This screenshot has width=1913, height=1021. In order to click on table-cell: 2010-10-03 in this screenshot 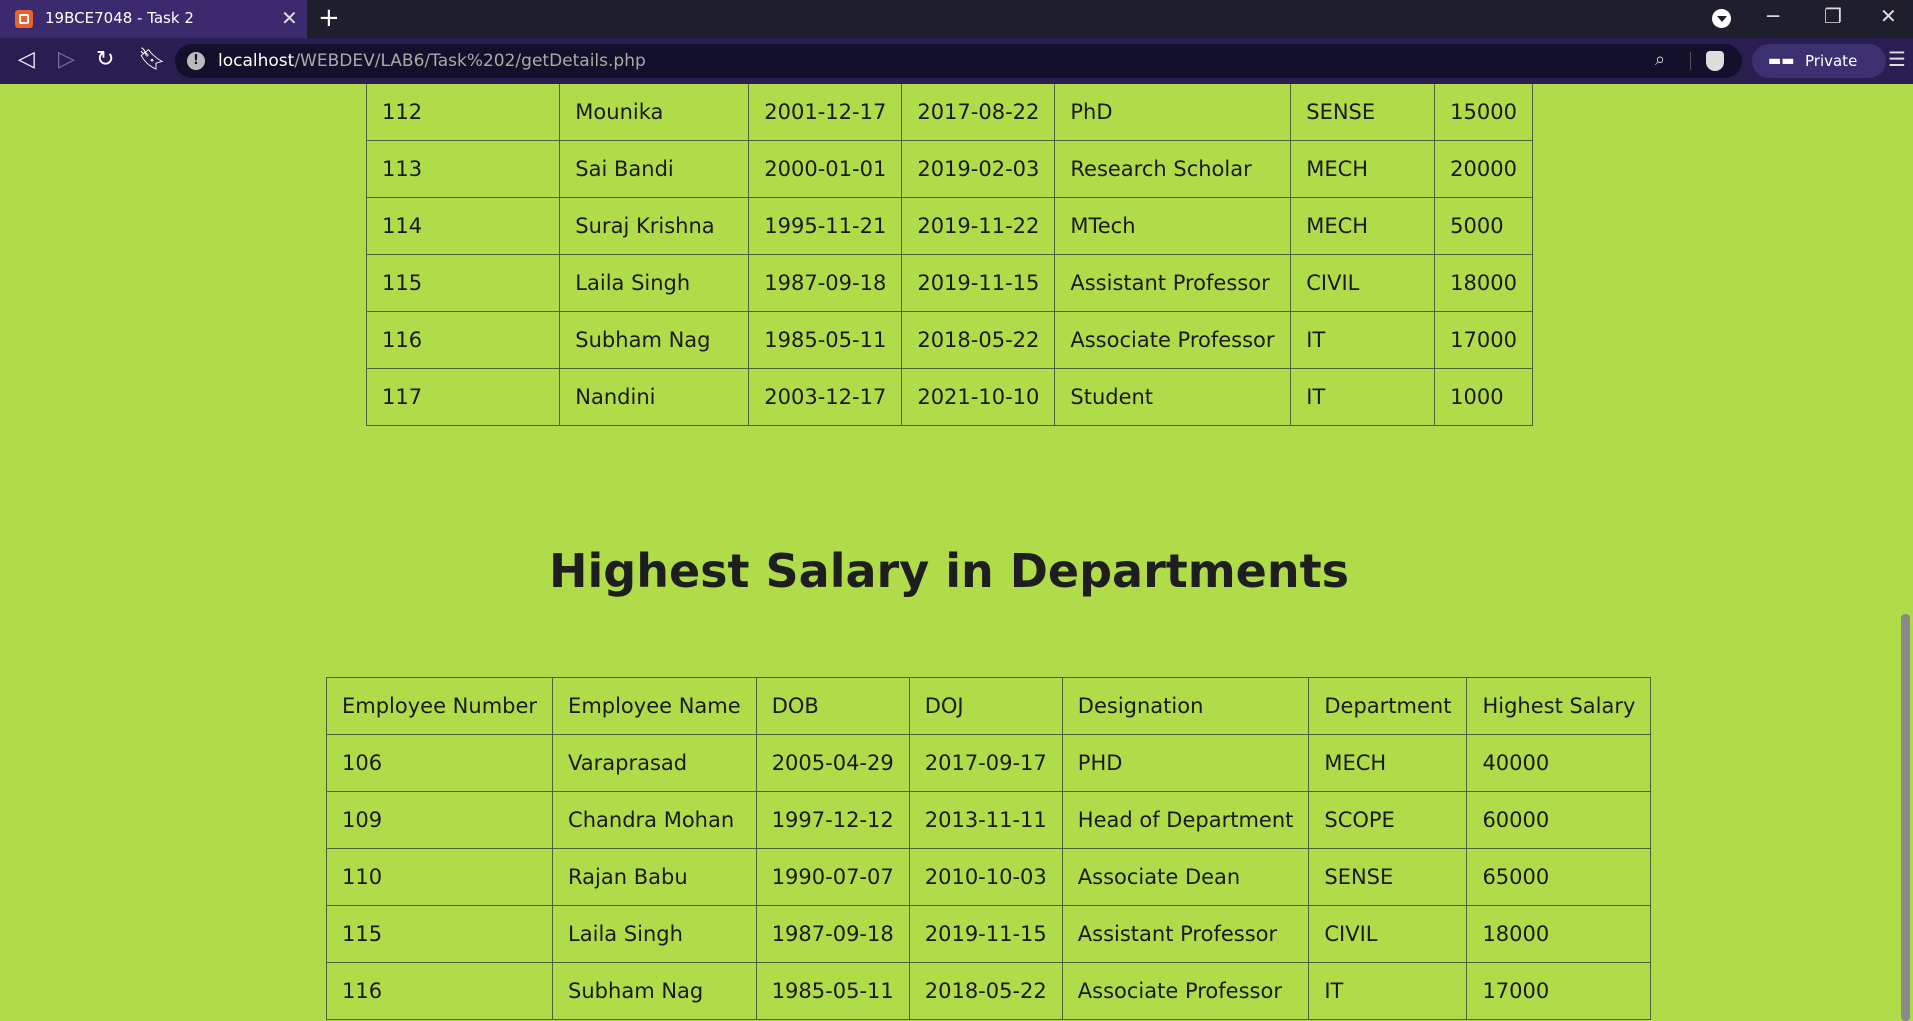, I will do `click(985, 877)`.